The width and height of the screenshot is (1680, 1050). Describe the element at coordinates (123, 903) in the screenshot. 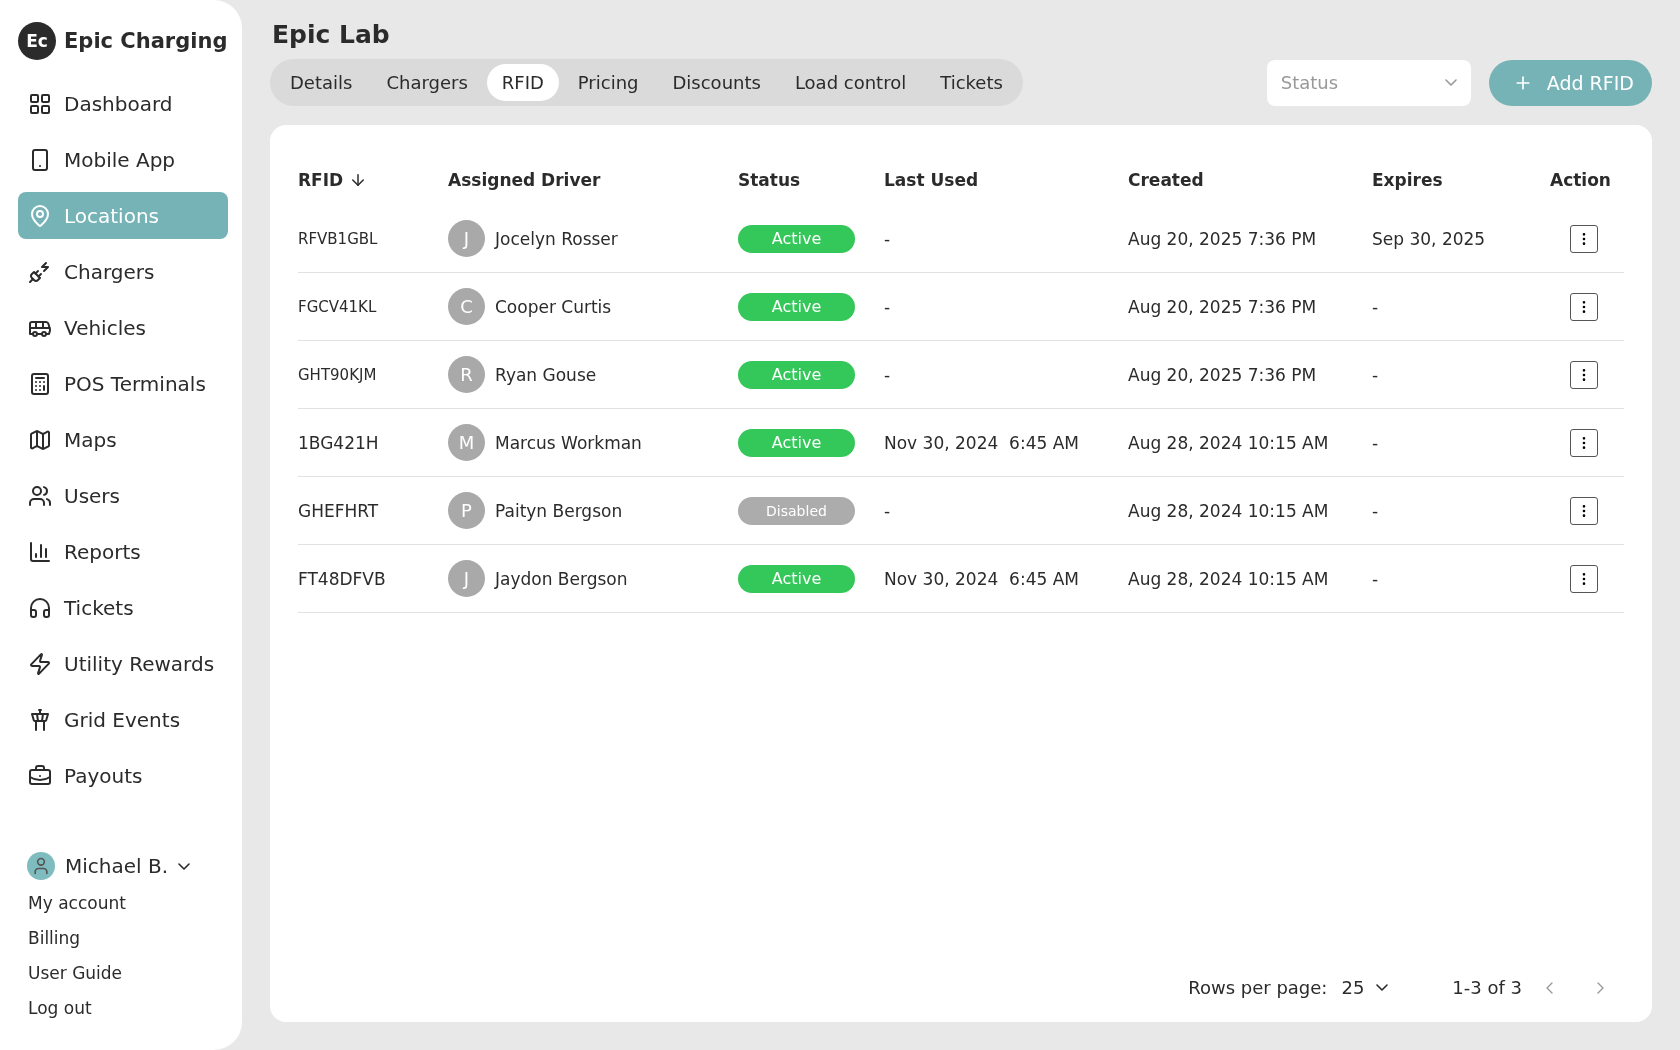

I see `account-link: My account` at that location.